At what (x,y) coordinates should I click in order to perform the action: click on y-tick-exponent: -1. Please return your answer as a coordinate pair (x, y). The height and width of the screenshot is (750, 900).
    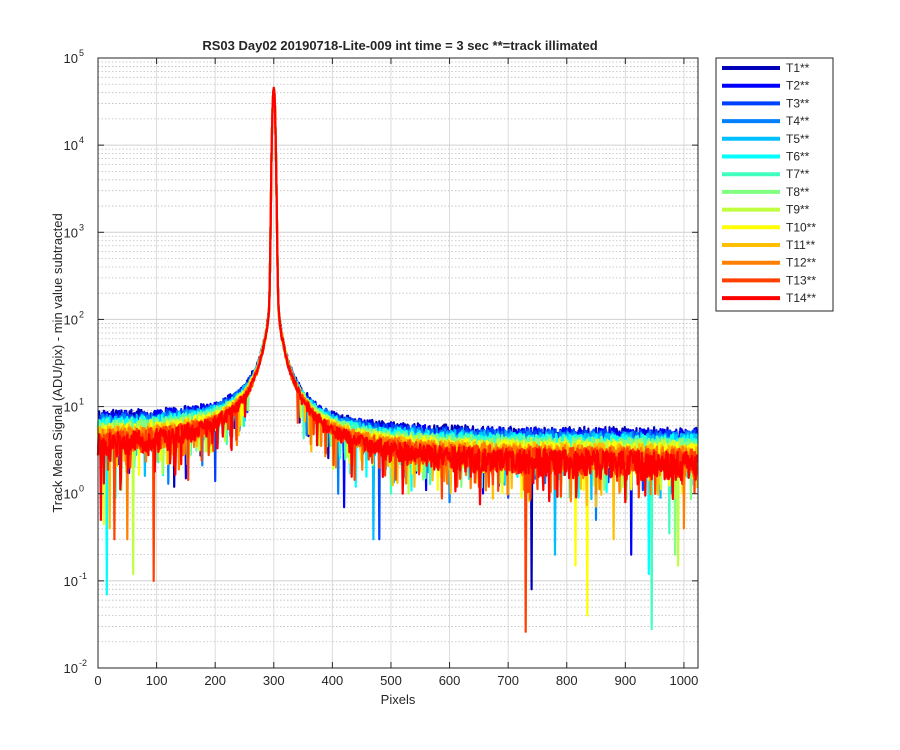
    Looking at the image, I should click on (83, 576).